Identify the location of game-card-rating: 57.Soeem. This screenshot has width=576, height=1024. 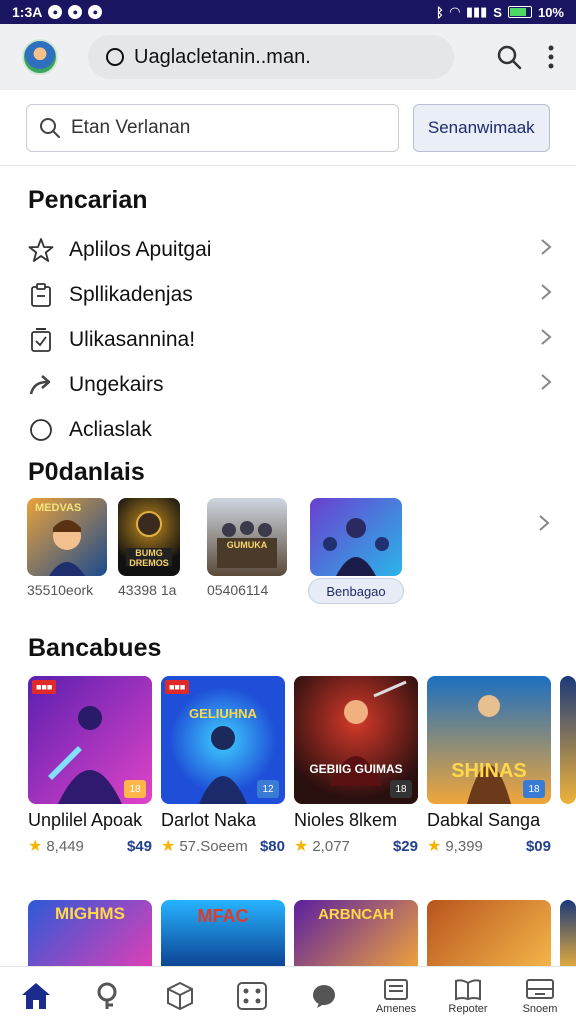
(213, 846).